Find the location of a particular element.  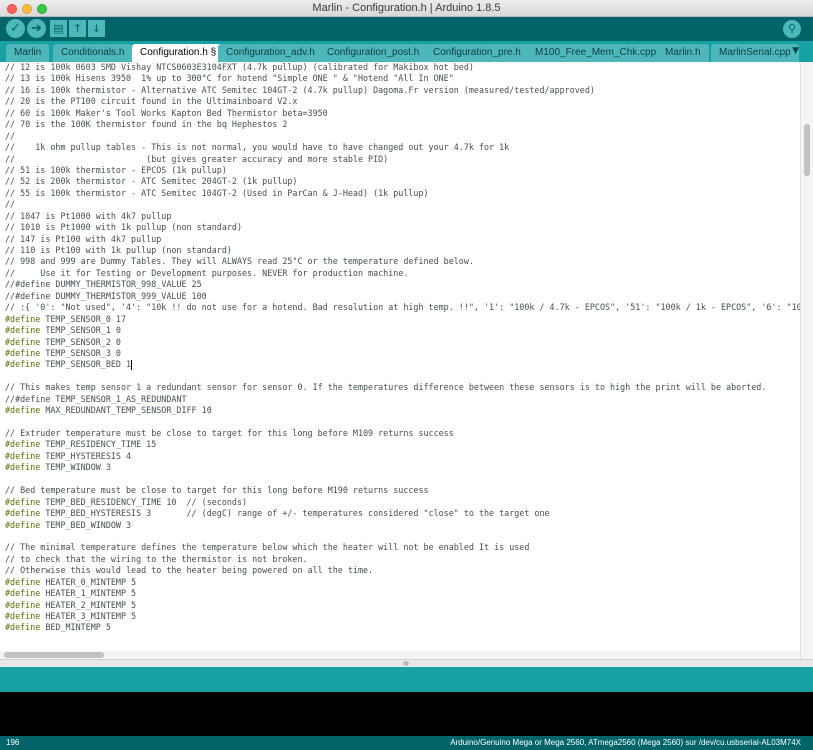

code-line: //#define DUMMY_THERMISTOR_999_VALUE 100 is located at coordinates (402, 296).